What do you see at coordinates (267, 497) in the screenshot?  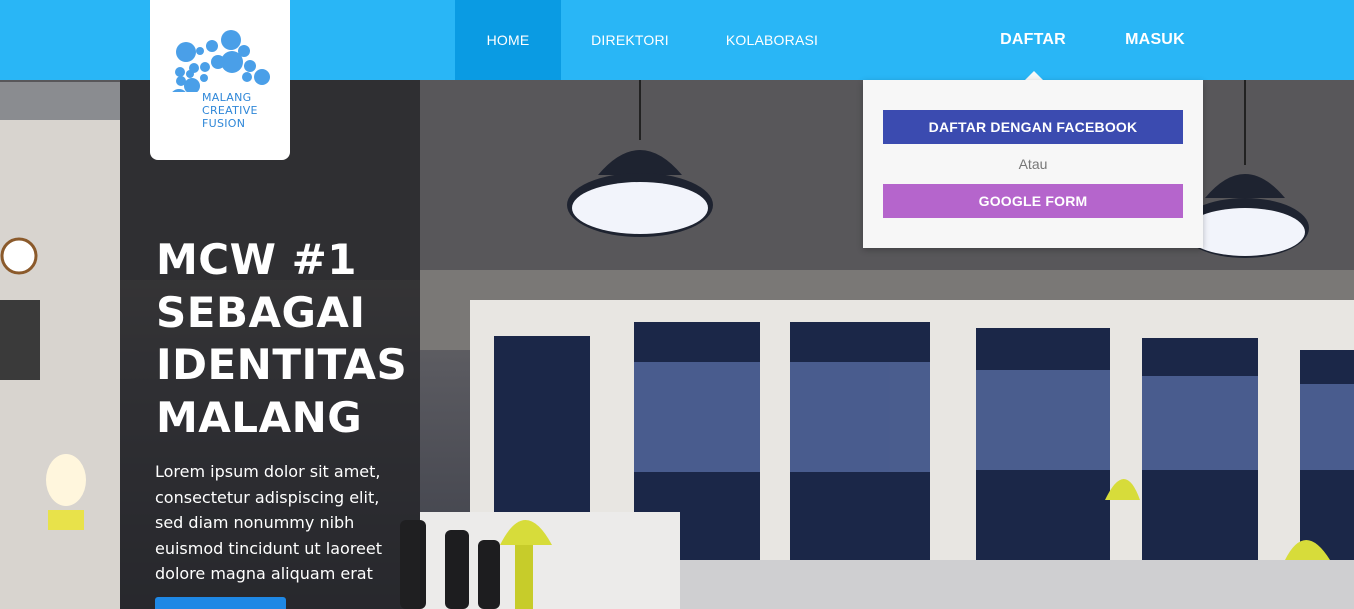 I see `hero-description-line: consectetur adispiscing elit,` at bounding box center [267, 497].